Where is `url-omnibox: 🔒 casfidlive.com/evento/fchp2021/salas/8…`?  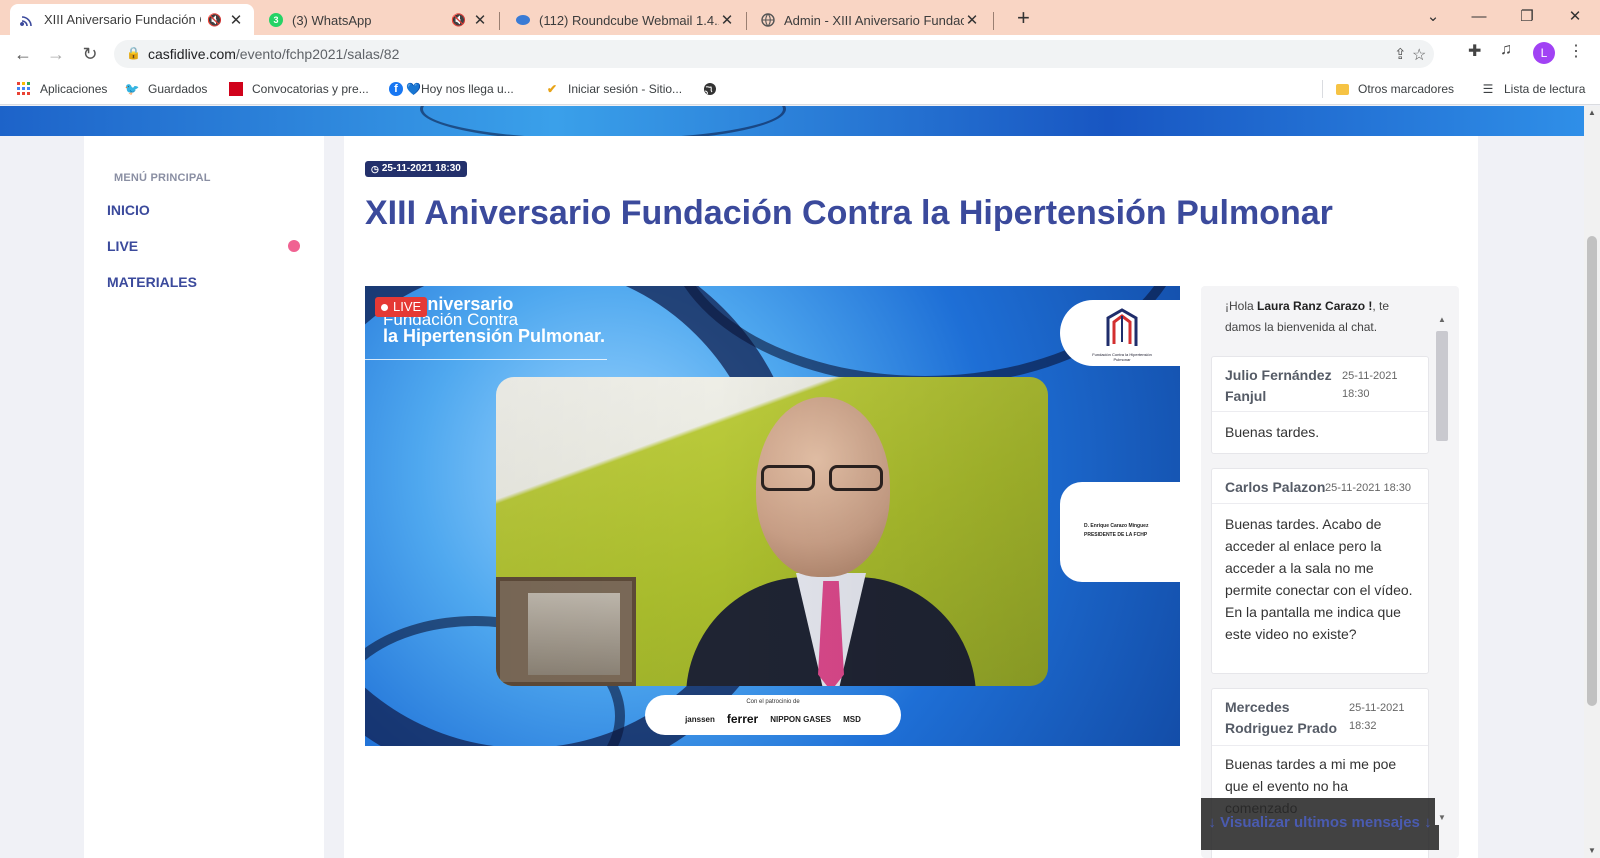 url-omnibox: 🔒 casfidlive.com/evento/fchp2021/salas/8… is located at coordinates (774, 54).